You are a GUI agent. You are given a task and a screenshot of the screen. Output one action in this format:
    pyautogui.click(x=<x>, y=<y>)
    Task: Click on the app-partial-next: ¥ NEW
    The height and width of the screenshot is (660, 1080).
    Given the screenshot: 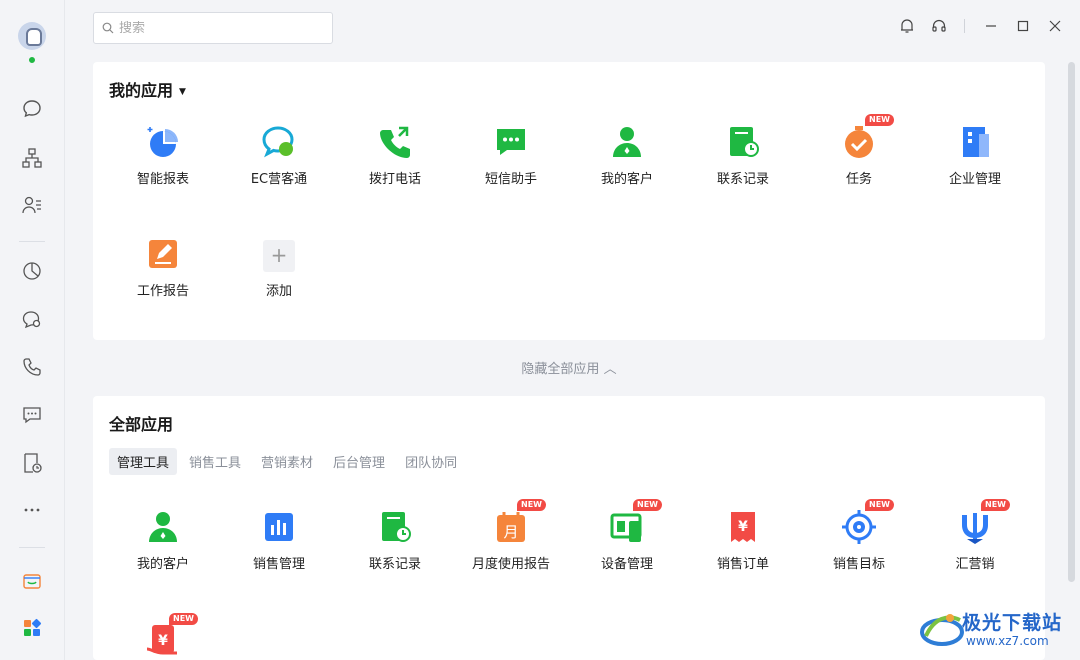 What is the action you would take?
    pyautogui.click(x=163, y=636)
    